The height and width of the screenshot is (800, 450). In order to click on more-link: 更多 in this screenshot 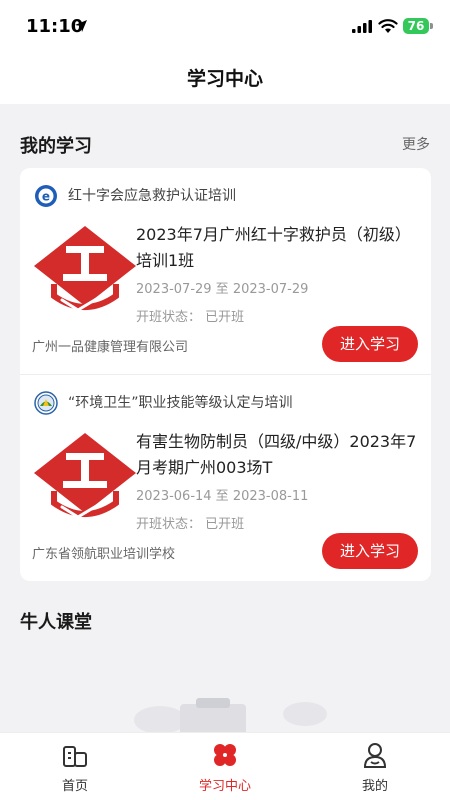, I will do `click(416, 144)`.